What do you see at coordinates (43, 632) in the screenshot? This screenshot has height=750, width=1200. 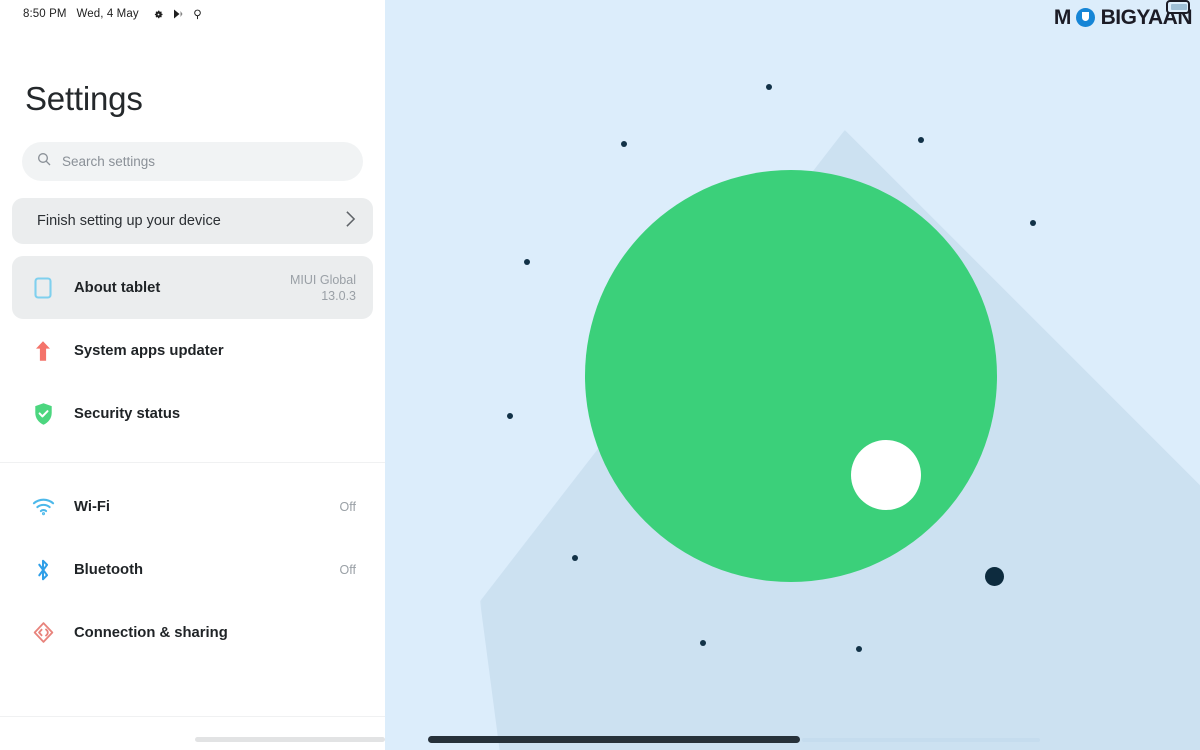 I see `connection-sharing-icon` at bounding box center [43, 632].